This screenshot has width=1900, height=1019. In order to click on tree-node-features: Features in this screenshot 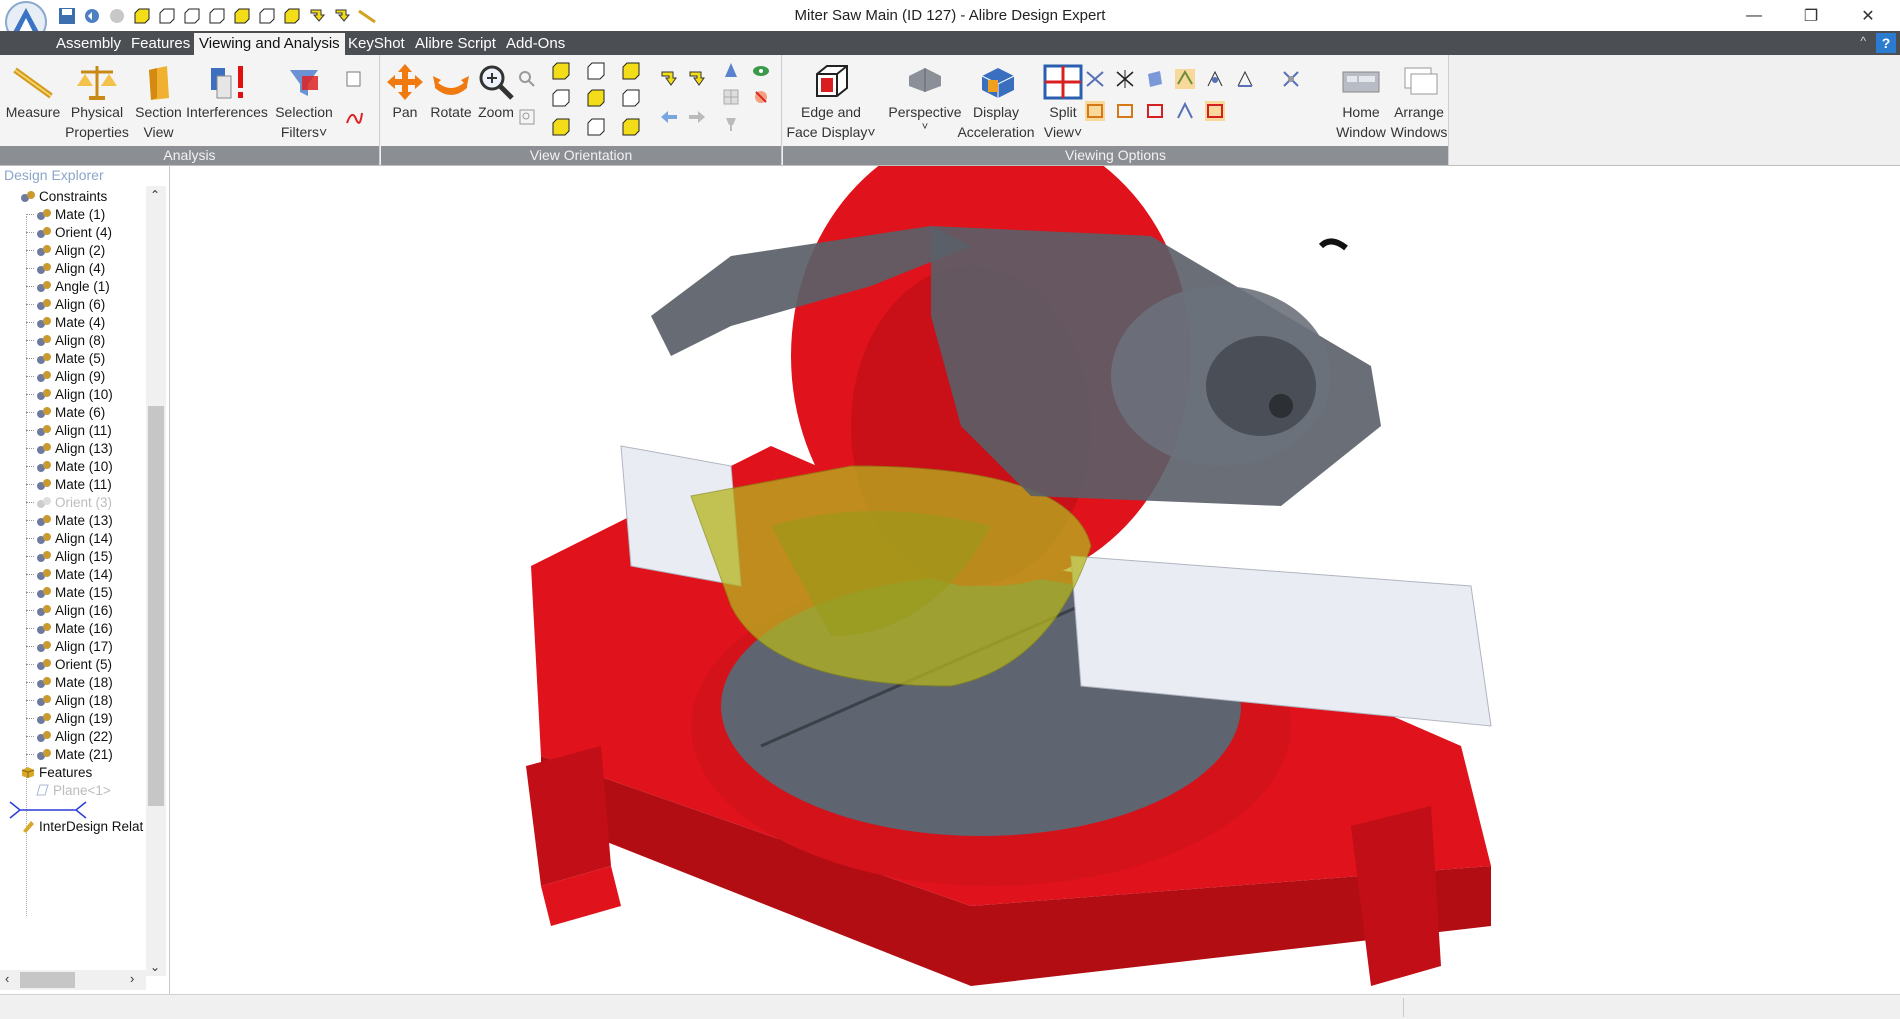, I will do `click(56, 772)`.